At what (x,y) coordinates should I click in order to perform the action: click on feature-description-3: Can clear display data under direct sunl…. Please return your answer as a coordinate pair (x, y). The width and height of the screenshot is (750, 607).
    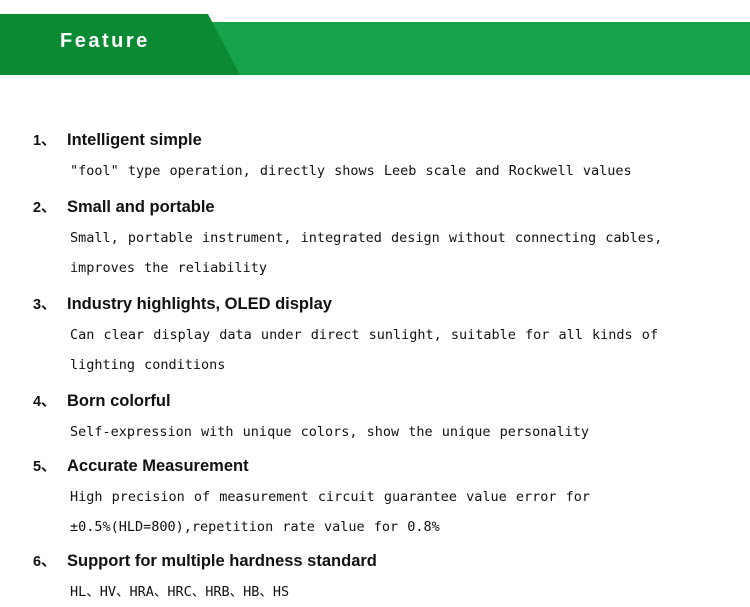
    Looking at the image, I should click on (375, 350).